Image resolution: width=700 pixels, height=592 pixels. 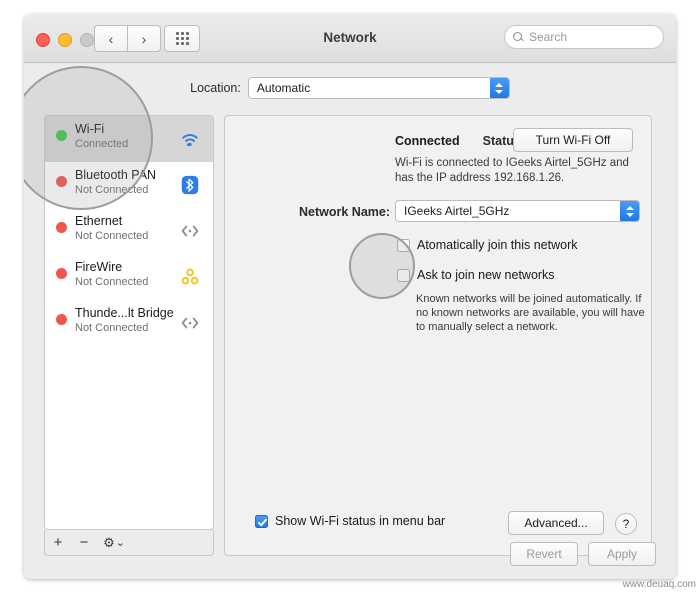 I want to click on auto-join-checkbox, so click(x=403, y=245).